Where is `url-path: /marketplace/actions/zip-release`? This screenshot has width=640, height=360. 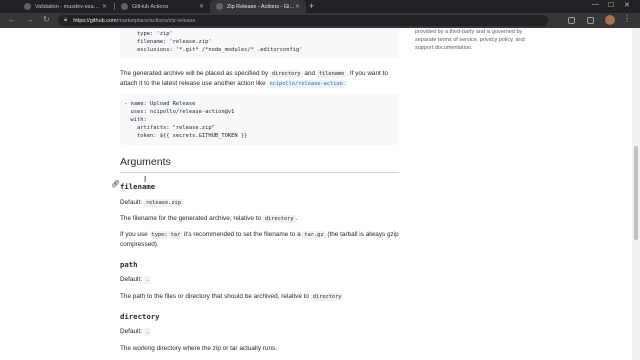
url-path: /marketplace/actions/zip-release is located at coordinates (156, 20).